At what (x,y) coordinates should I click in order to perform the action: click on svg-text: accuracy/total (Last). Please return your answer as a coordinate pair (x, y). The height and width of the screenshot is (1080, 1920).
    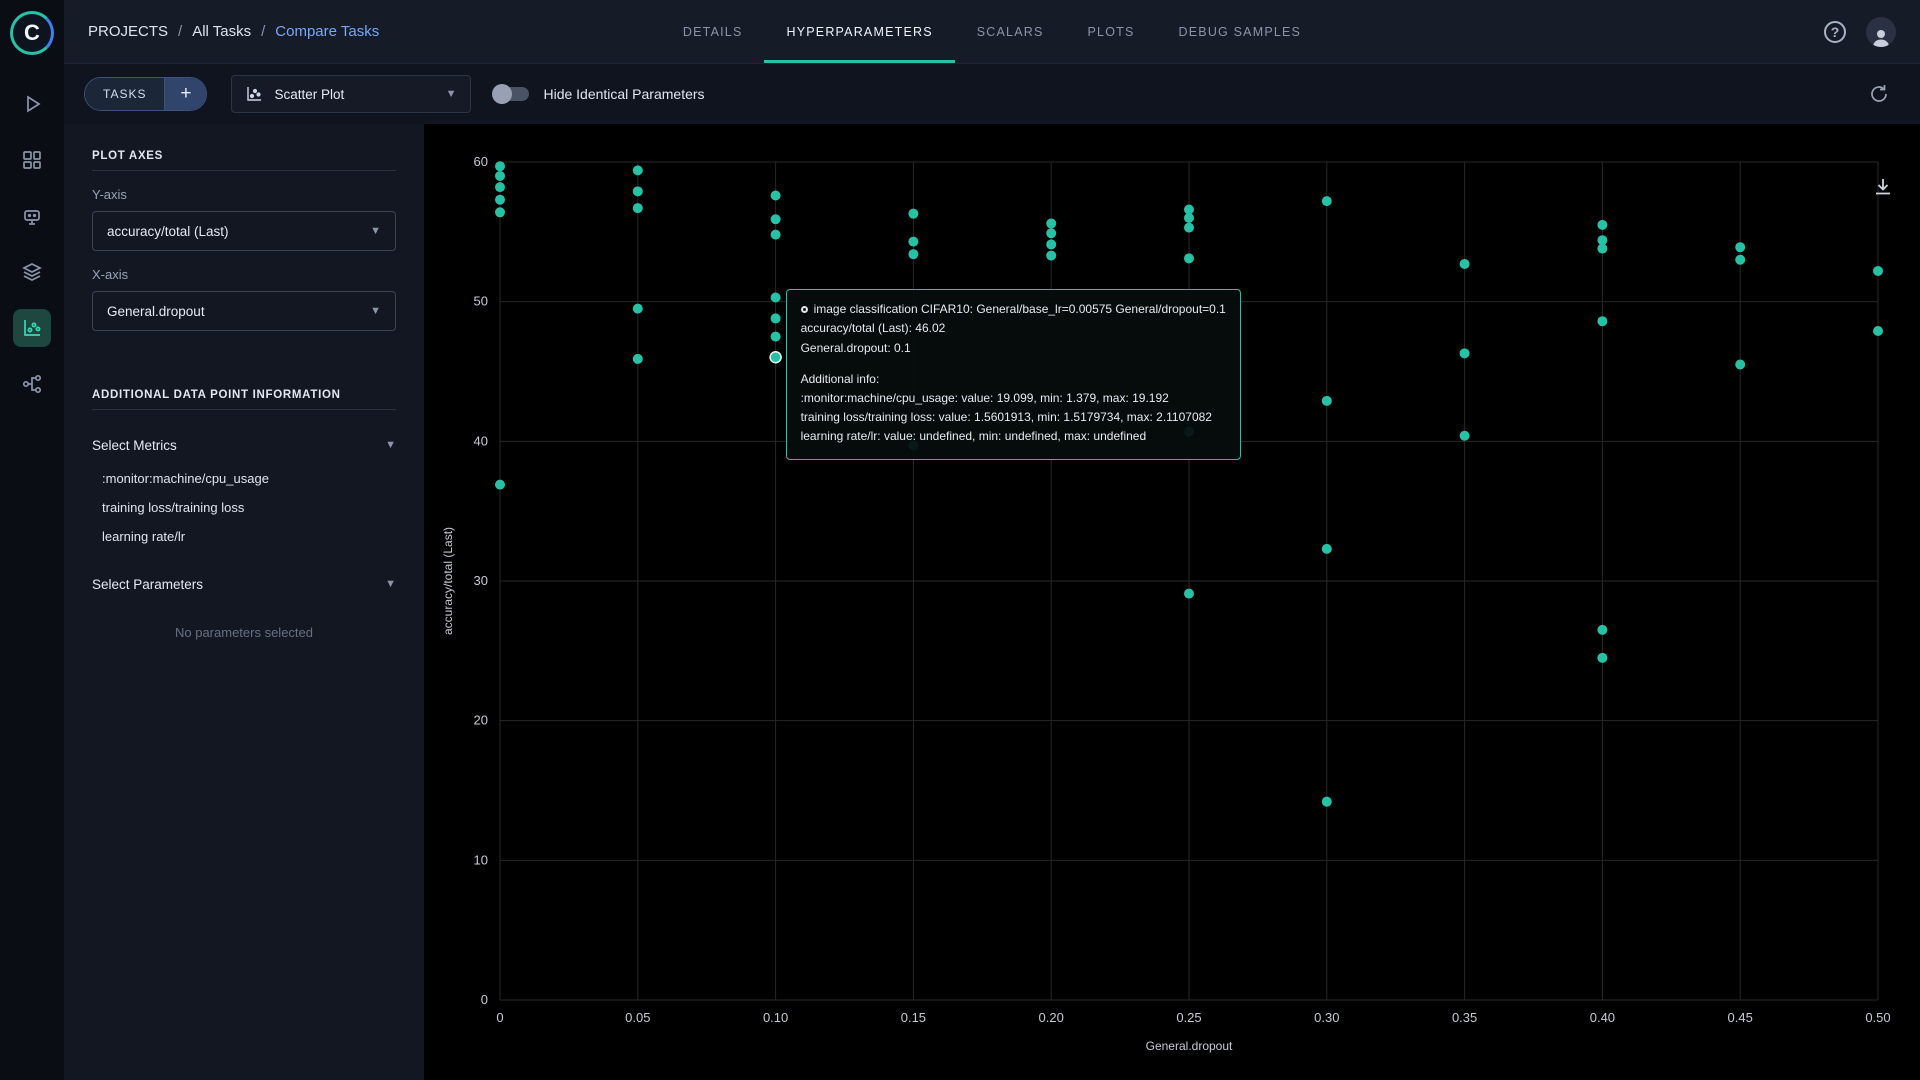
    Looking at the image, I should click on (448, 581).